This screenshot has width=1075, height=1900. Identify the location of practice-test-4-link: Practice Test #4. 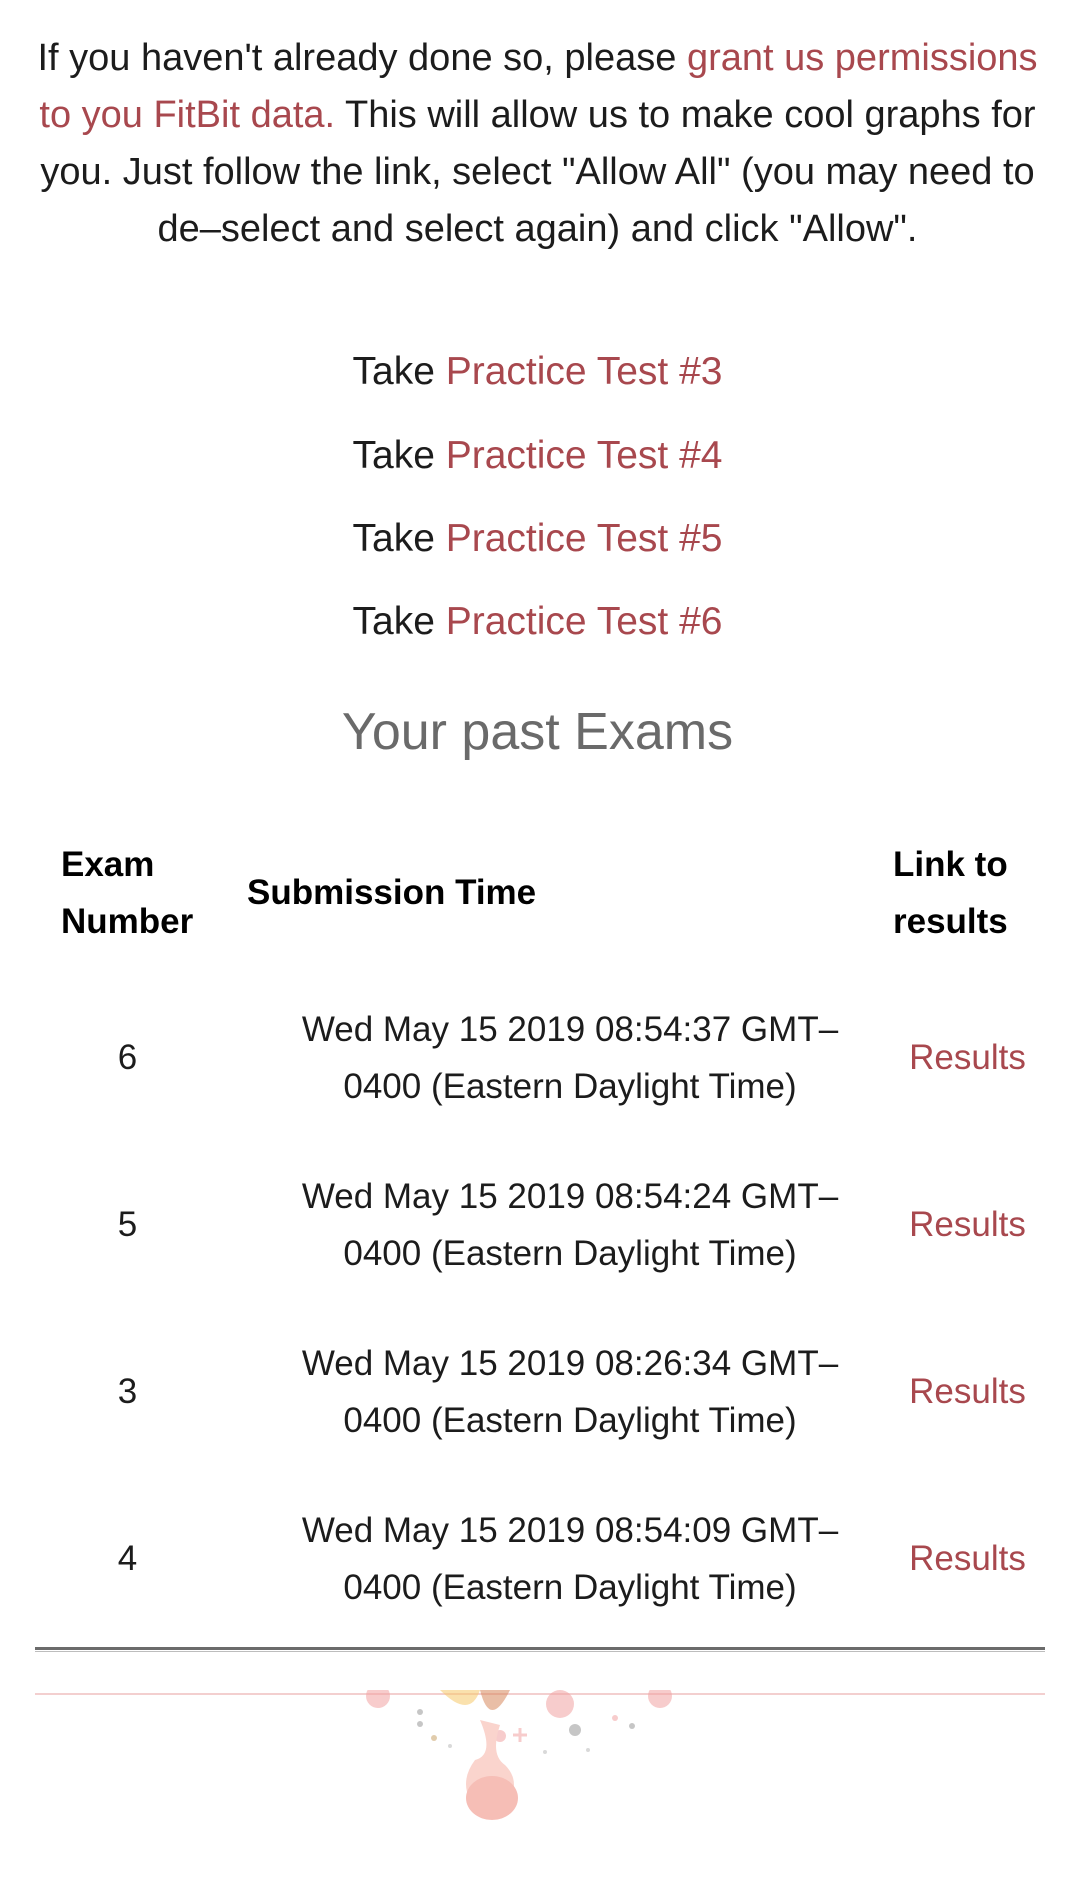
(584, 455).